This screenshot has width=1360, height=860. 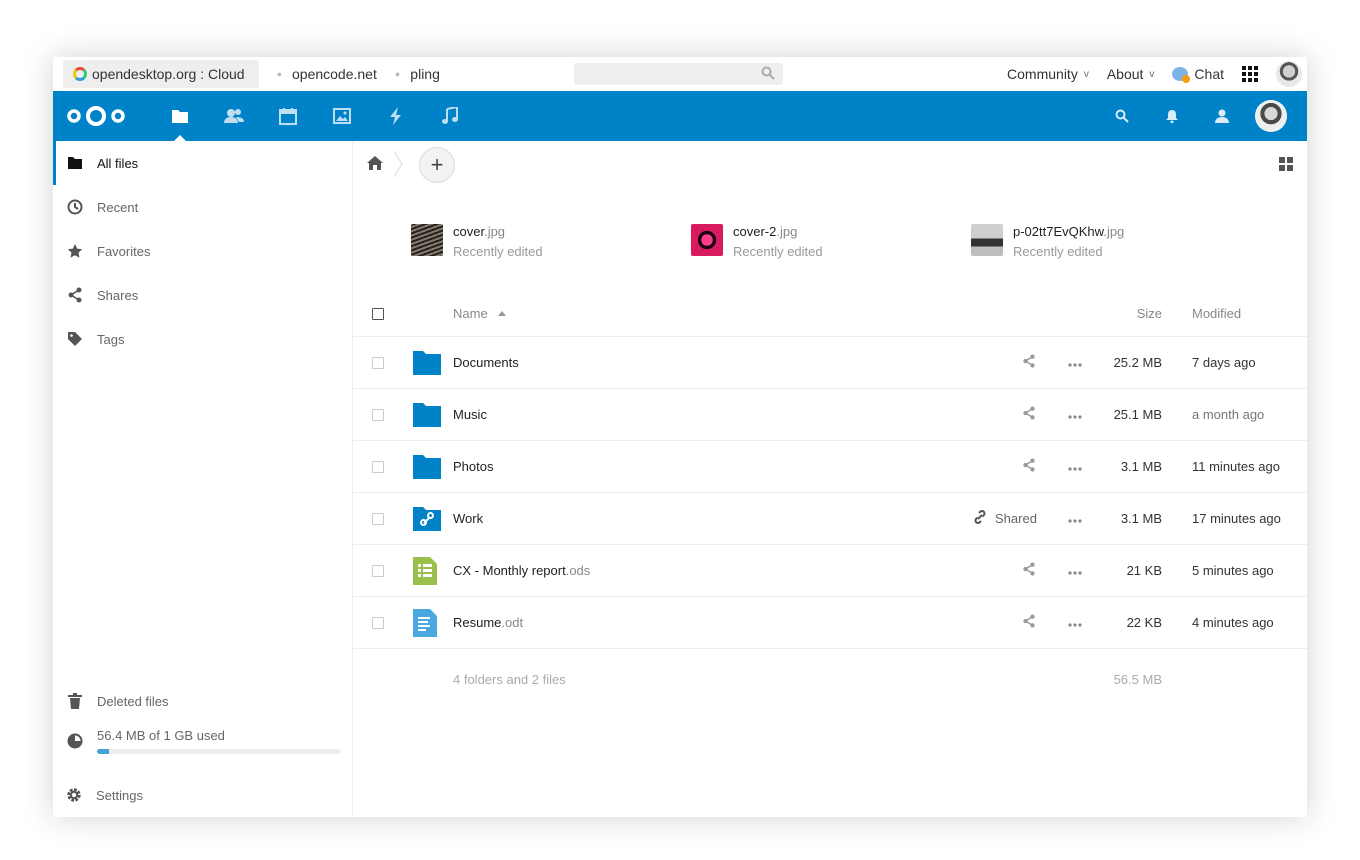 I want to click on sidebar-item-recent: Recent, so click(x=202, y=207).